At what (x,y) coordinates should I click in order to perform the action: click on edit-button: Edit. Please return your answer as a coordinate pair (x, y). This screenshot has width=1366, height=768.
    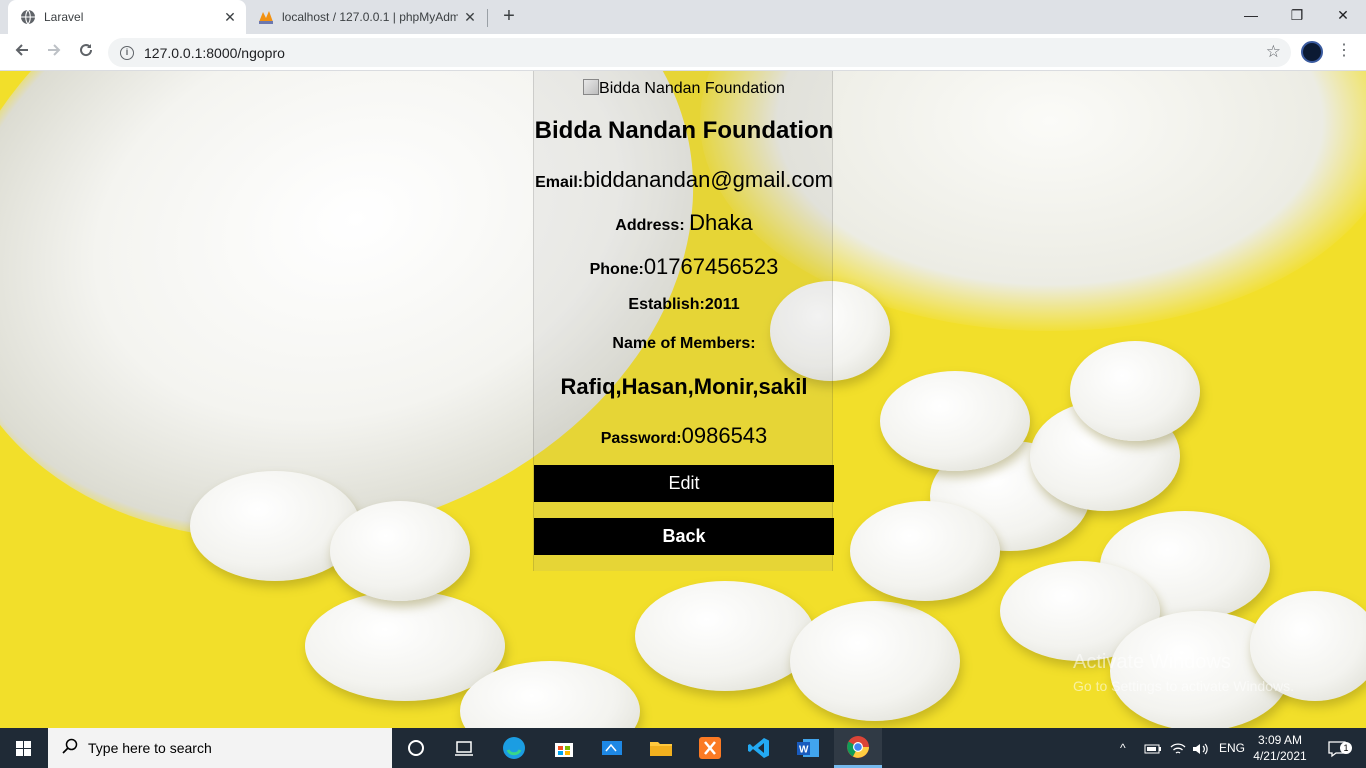
    Looking at the image, I should click on (684, 483).